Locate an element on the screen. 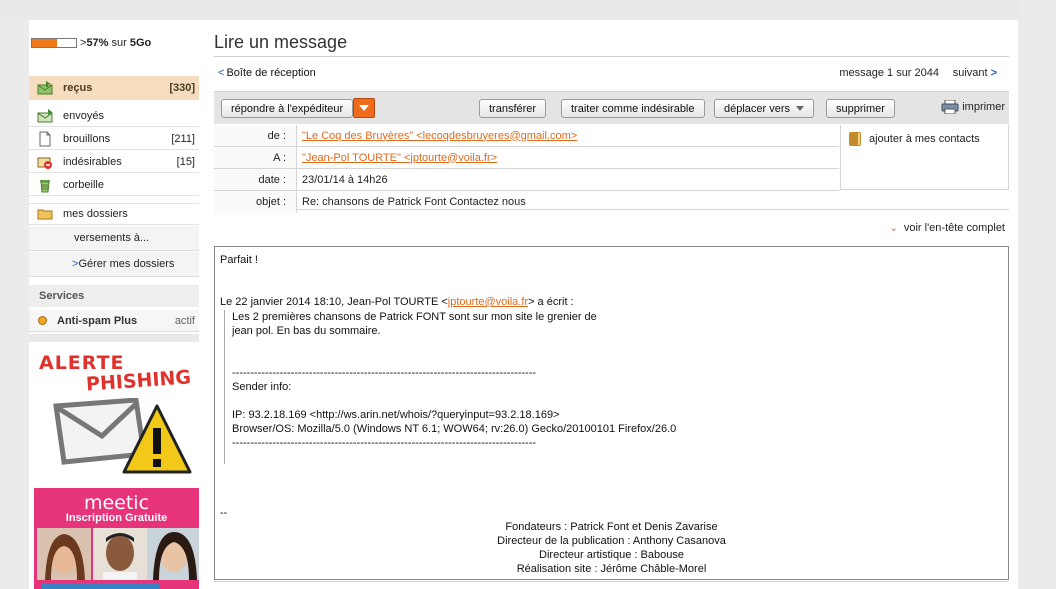 The height and width of the screenshot is (589, 1056). folder-sent-label: envoyés is located at coordinates (83, 115).